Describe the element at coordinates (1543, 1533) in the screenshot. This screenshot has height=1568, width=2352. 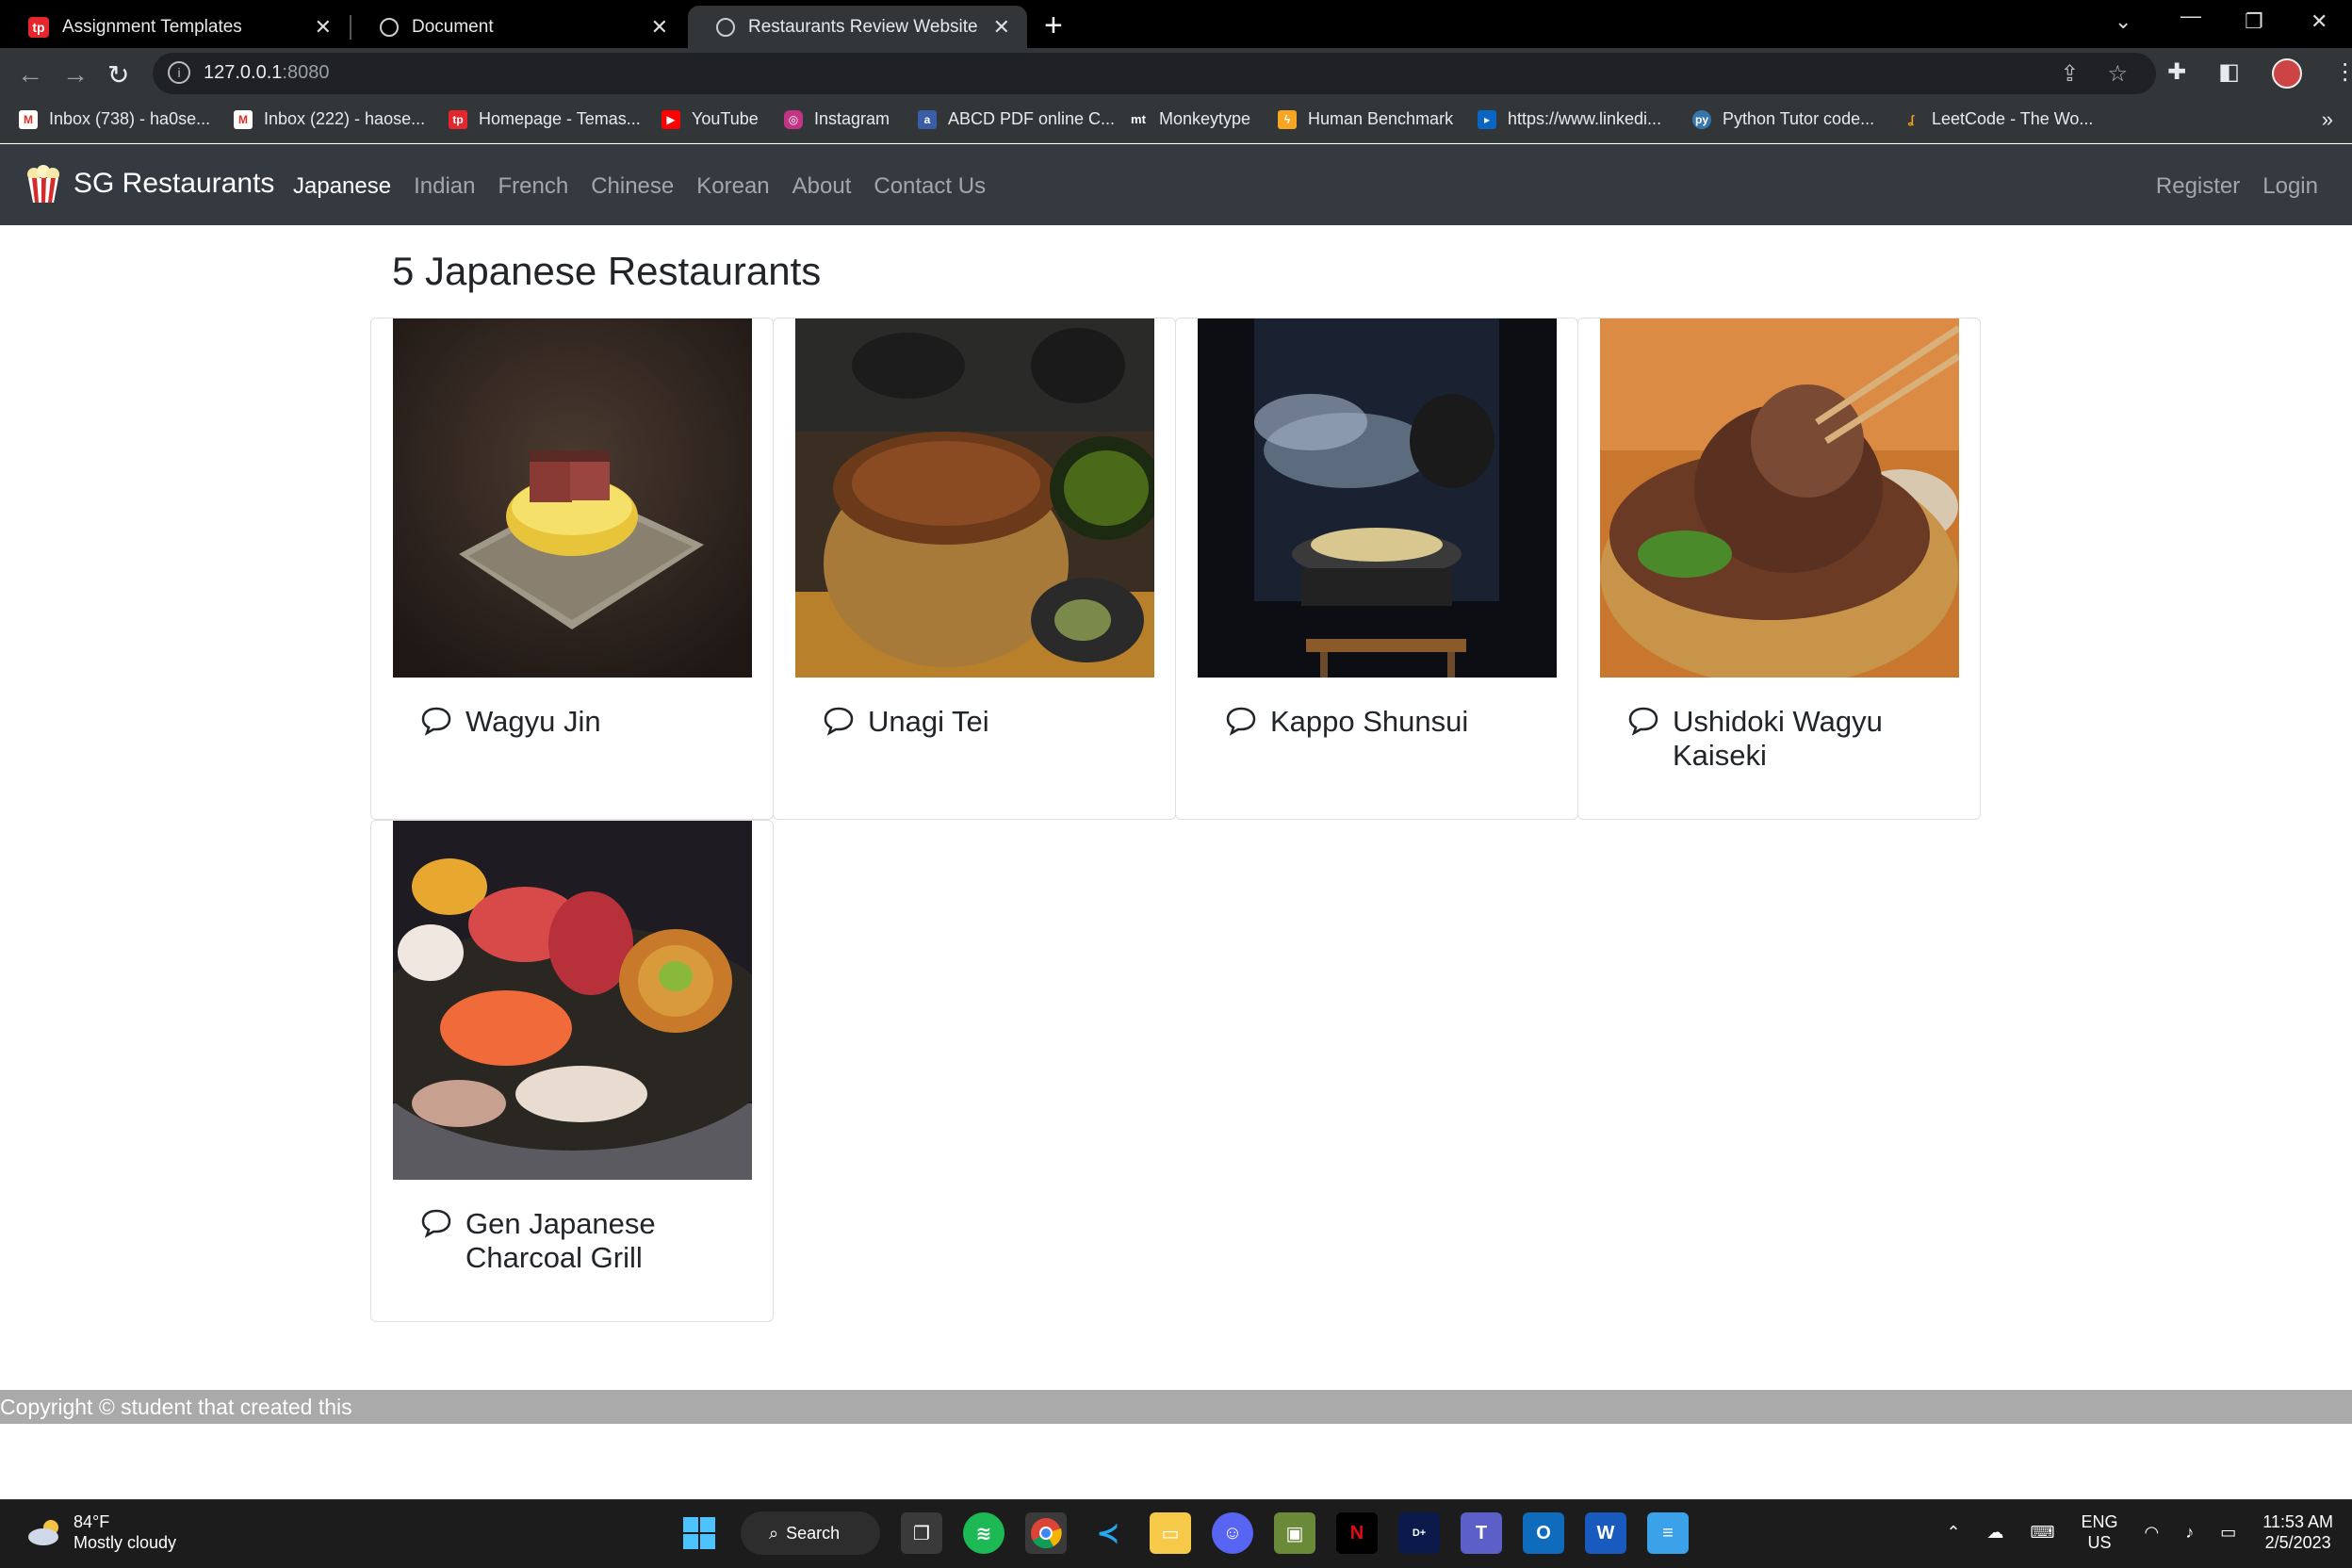
I see `outlook-icon: O` at that location.